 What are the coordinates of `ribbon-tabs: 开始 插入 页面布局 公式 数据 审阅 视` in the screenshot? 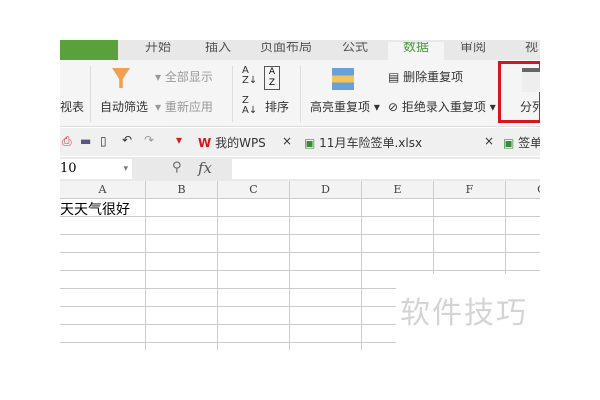 It's located at (300, 50).